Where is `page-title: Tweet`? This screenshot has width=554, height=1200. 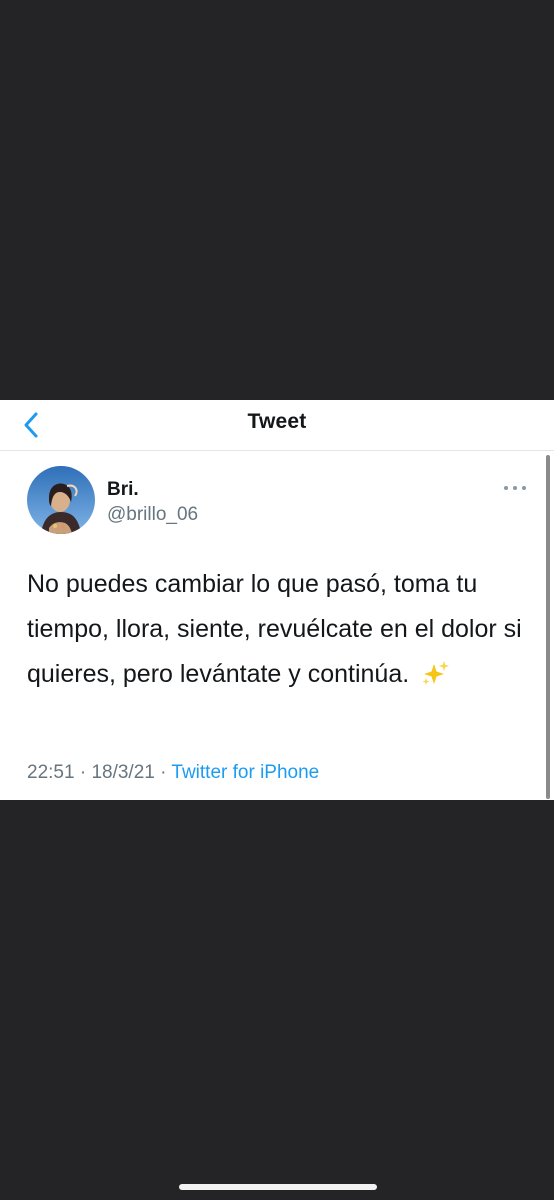 page-title: Tweet is located at coordinates (277, 421).